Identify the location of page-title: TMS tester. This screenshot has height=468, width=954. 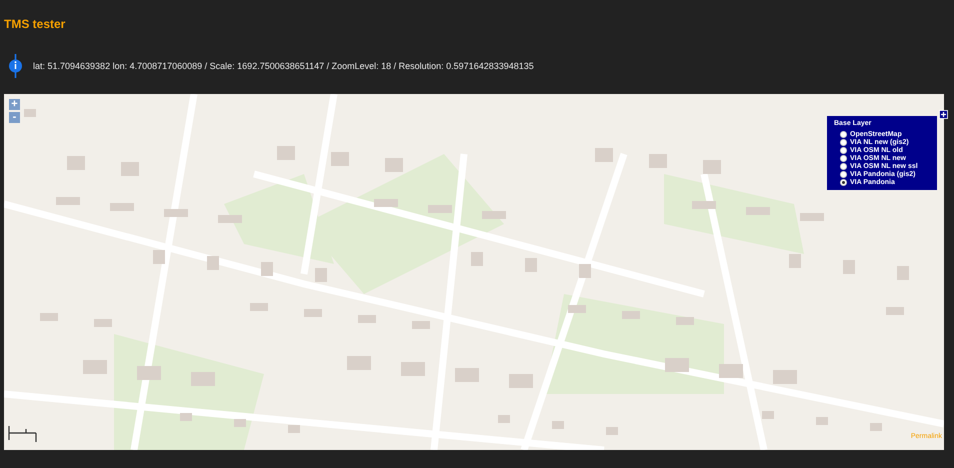
(35, 24).